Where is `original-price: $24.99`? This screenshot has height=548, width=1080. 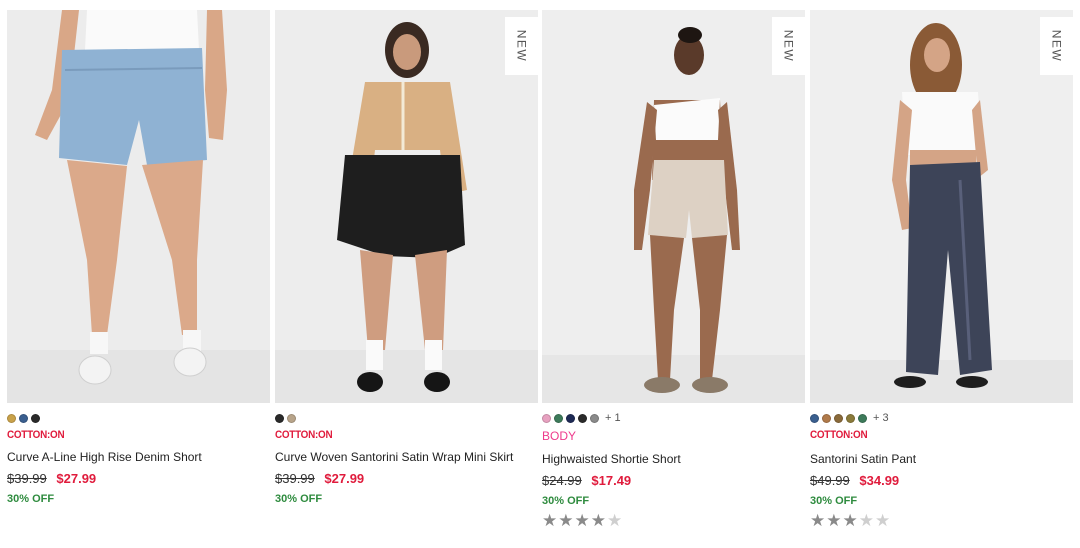
original-price: $24.99 is located at coordinates (562, 480).